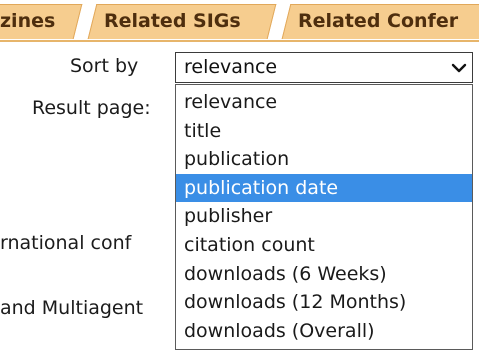  I want to click on sort-by-label: Sort by, so click(104, 66).